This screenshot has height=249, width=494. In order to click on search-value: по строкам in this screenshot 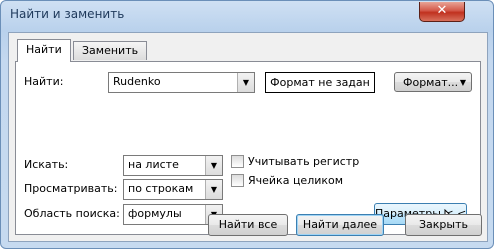, I will do `click(161, 188)`.